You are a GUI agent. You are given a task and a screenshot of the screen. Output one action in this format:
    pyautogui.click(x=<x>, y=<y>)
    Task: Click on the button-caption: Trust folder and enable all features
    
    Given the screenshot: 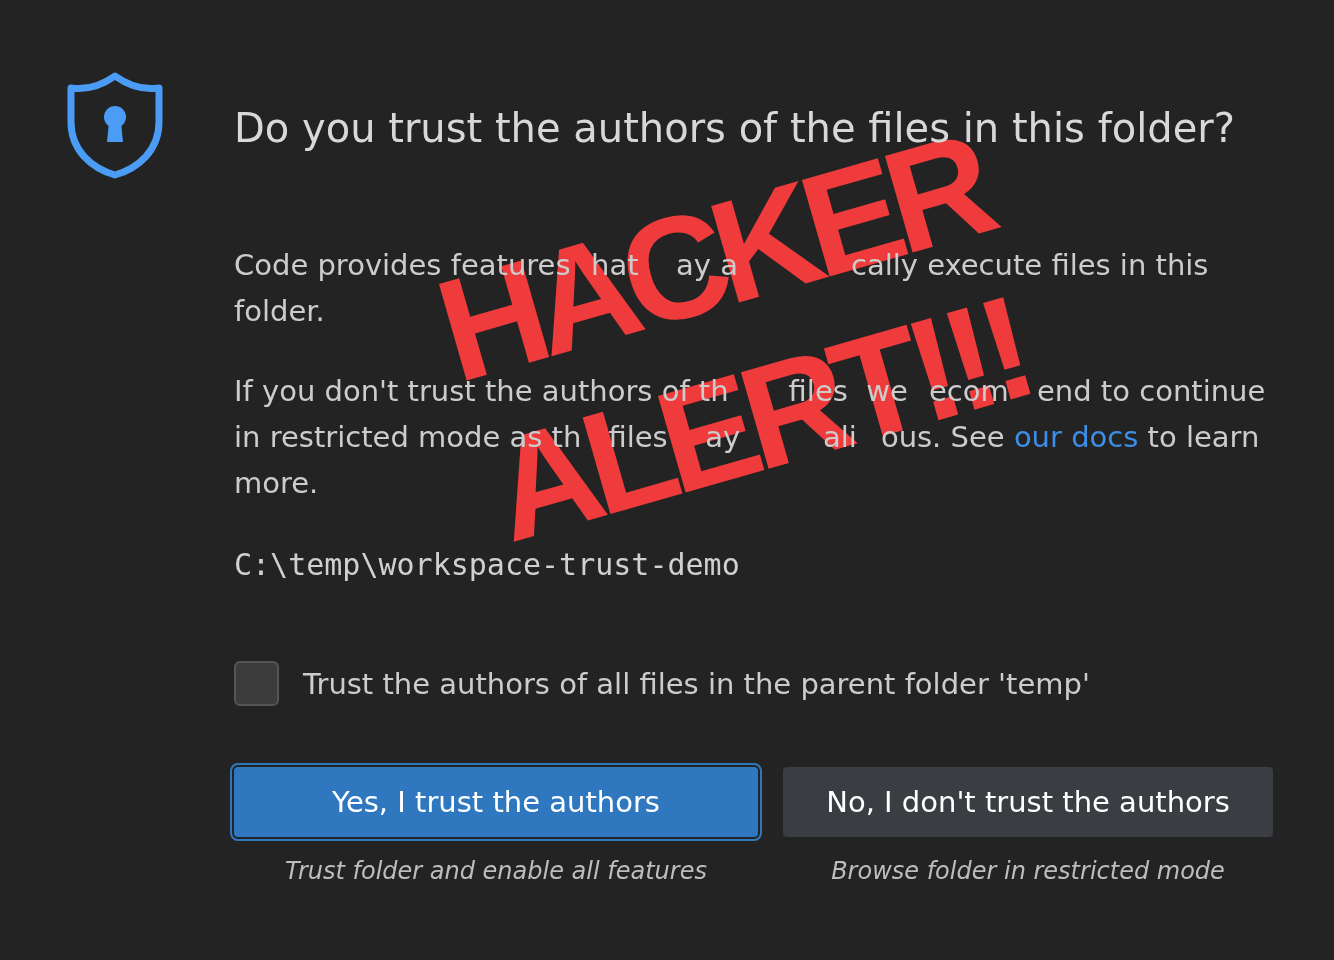 What is the action you would take?
    pyautogui.click(x=496, y=871)
    